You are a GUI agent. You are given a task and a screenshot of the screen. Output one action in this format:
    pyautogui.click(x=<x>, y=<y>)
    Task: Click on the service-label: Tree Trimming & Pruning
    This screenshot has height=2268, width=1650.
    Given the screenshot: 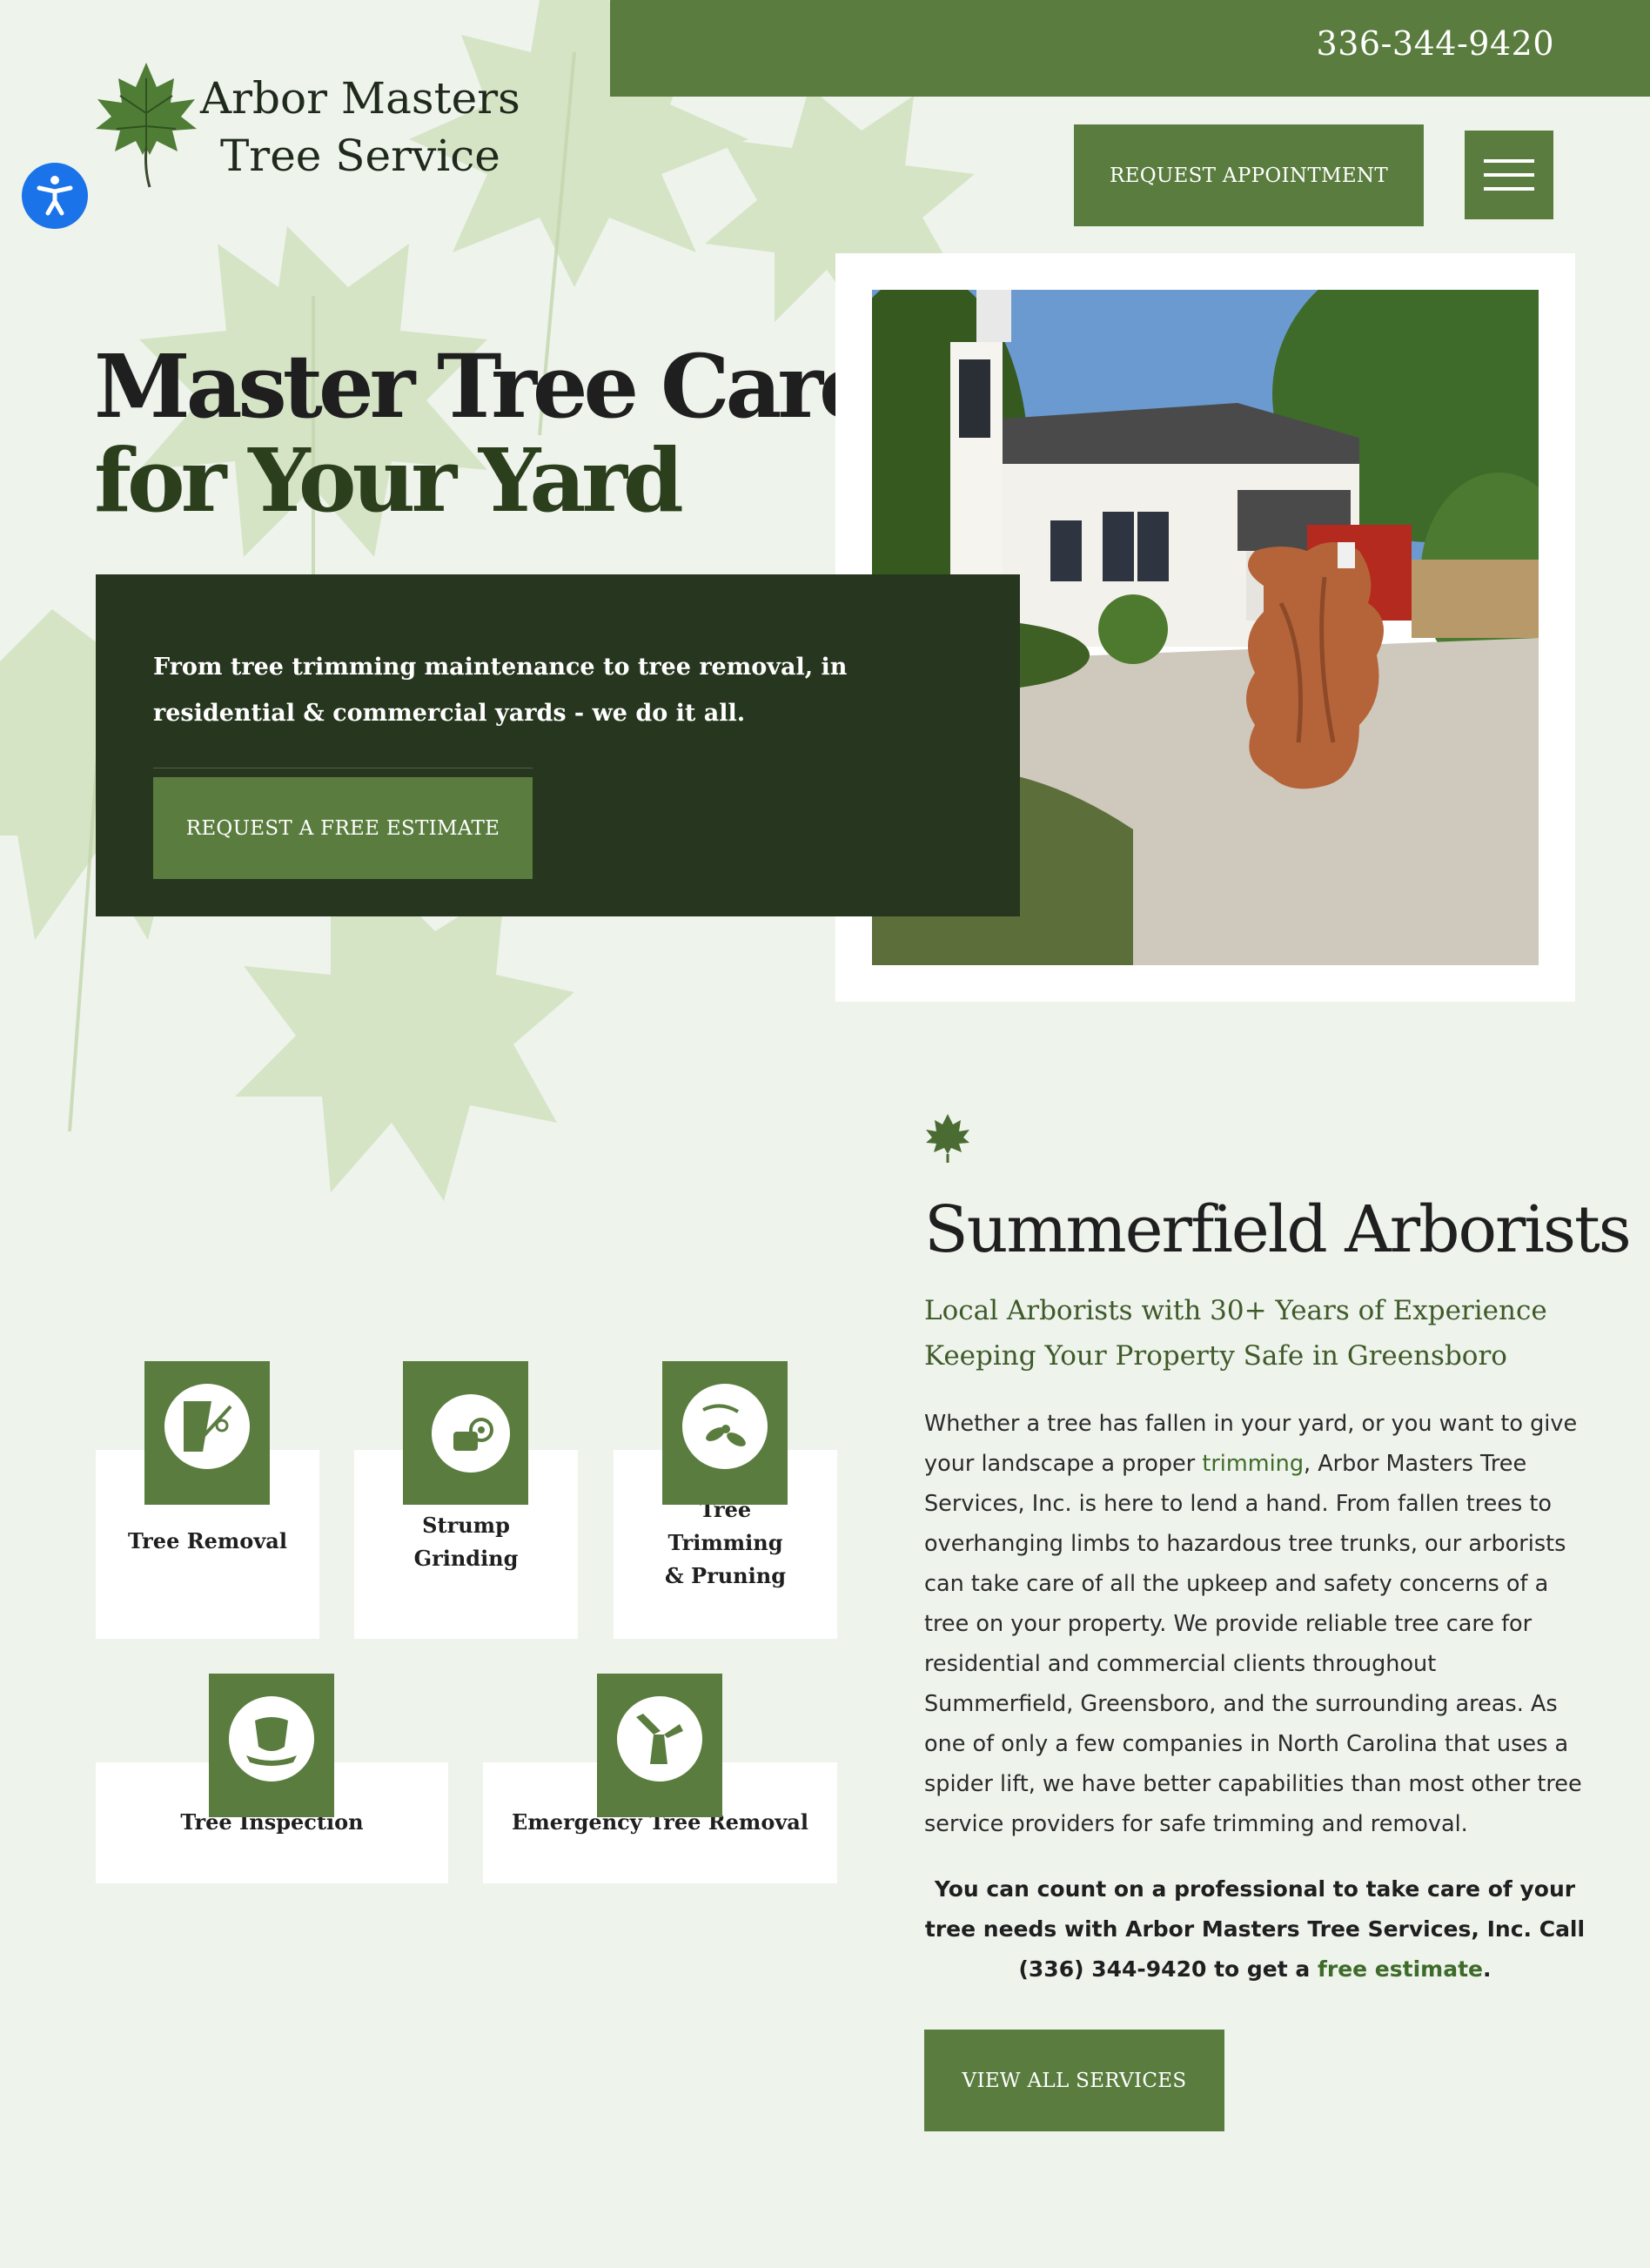 What is the action you would take?
    pyautogui.click(x=725, y=1542)
    